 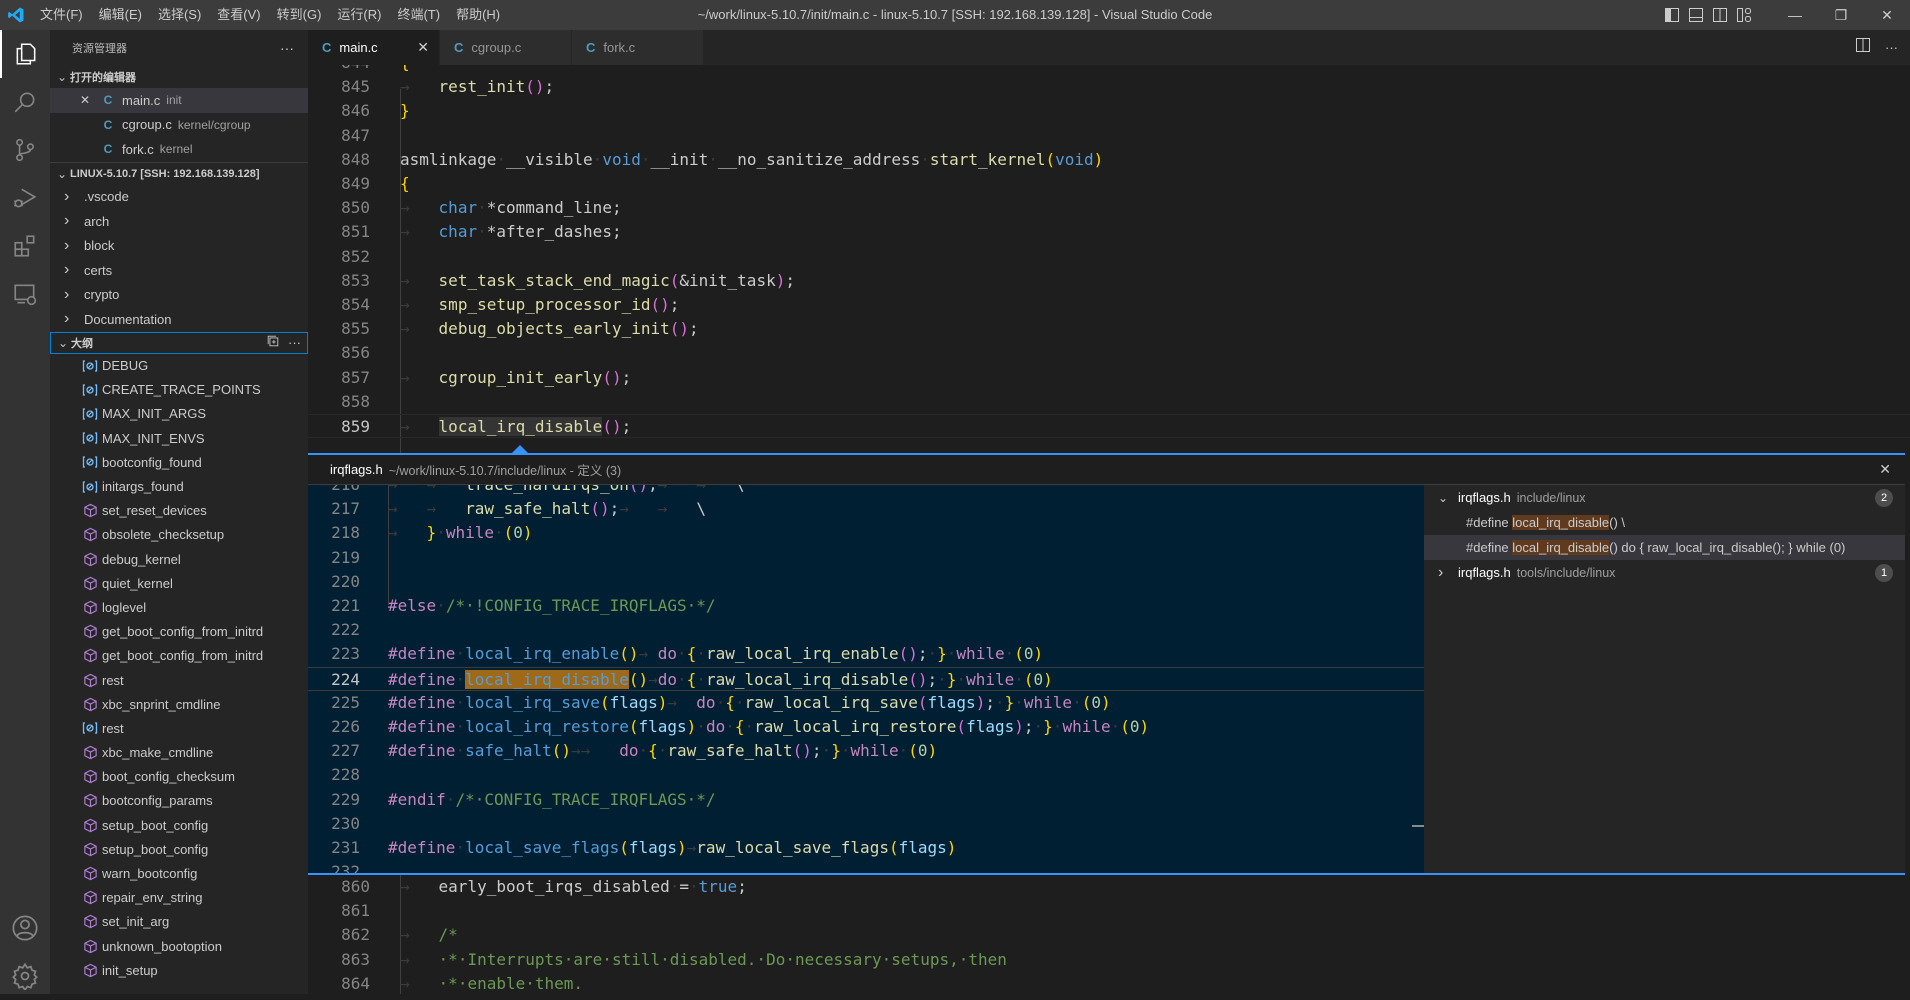 What do you see at coordinates (1664, 497) in the screenshot?
I see `reference-file-group: ⌄ irqflags.h include/linux 2` at bounding box center [1664, 497].